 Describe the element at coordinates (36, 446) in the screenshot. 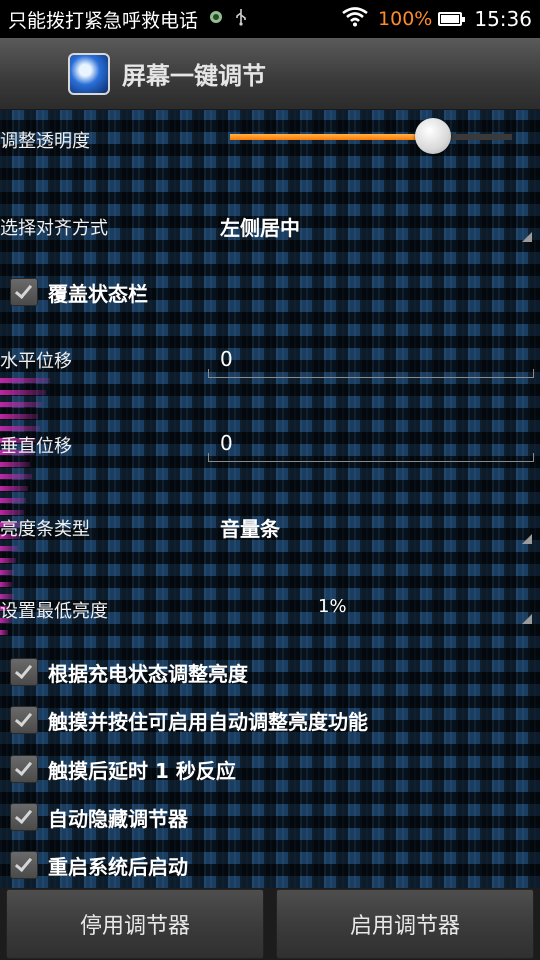

I see `vertical-offset-label: 垂直位移` at that location.